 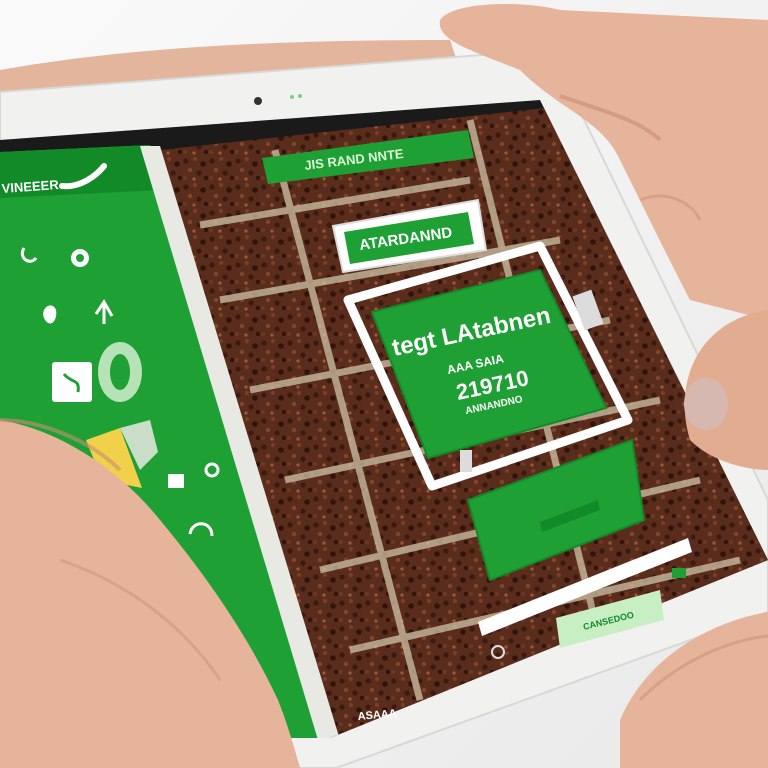 What do you see at coordinates (466, 461) in the screenshot?
I see `frame-connector` at bounding box center [466, 461].